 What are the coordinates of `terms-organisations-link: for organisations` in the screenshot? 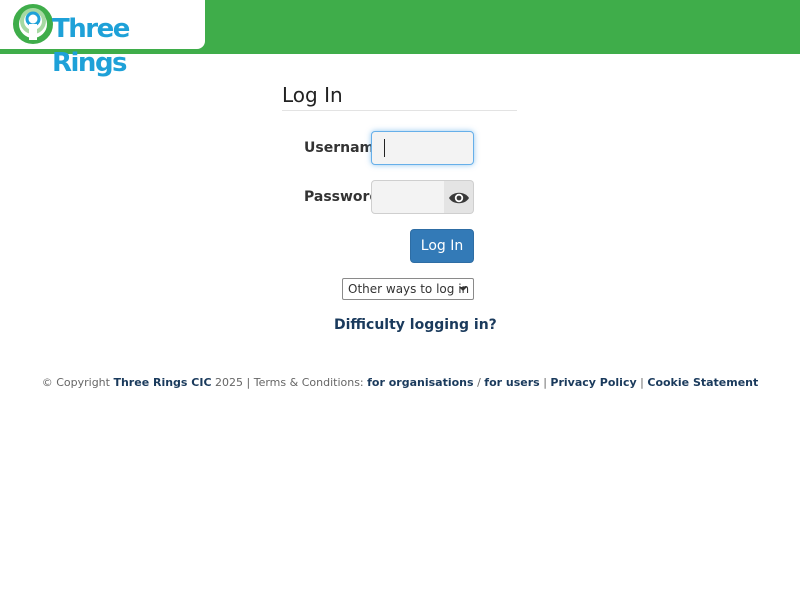 It's located at (420, 382).